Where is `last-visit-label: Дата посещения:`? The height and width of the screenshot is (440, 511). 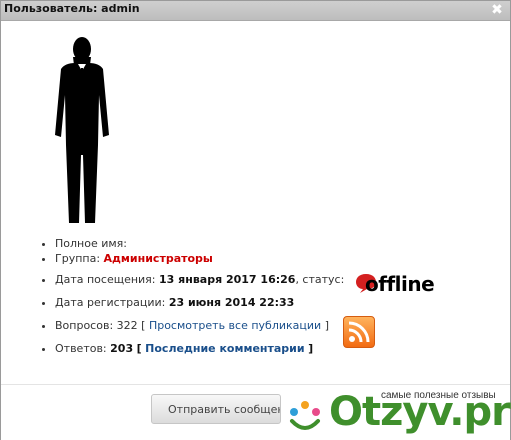
last-visit-label: Дата посещения: is located at coordinates (105, 279).